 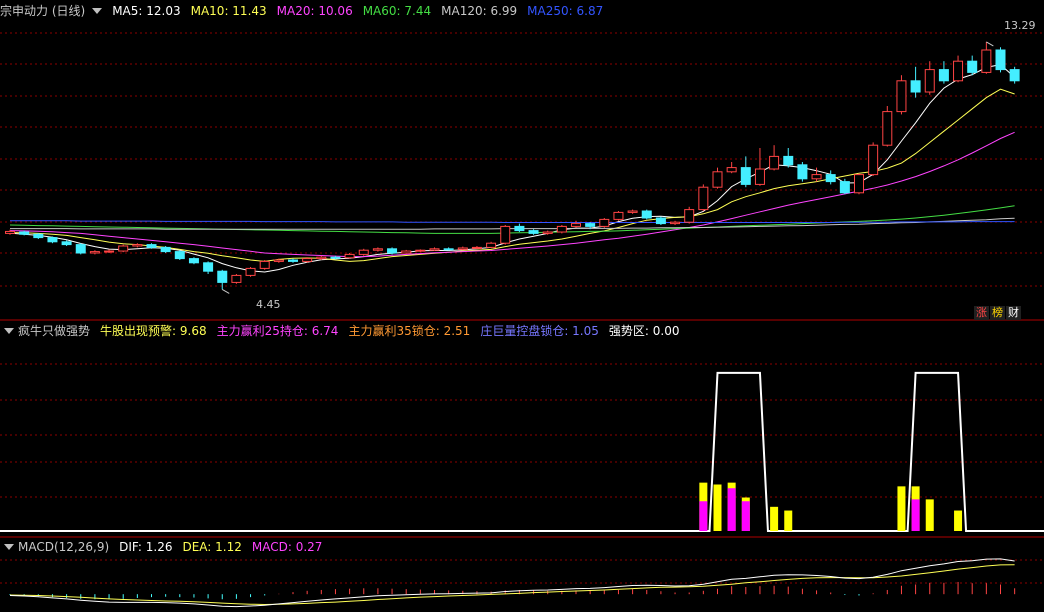 I want to click on low-marker, so click(x=226, y=291).